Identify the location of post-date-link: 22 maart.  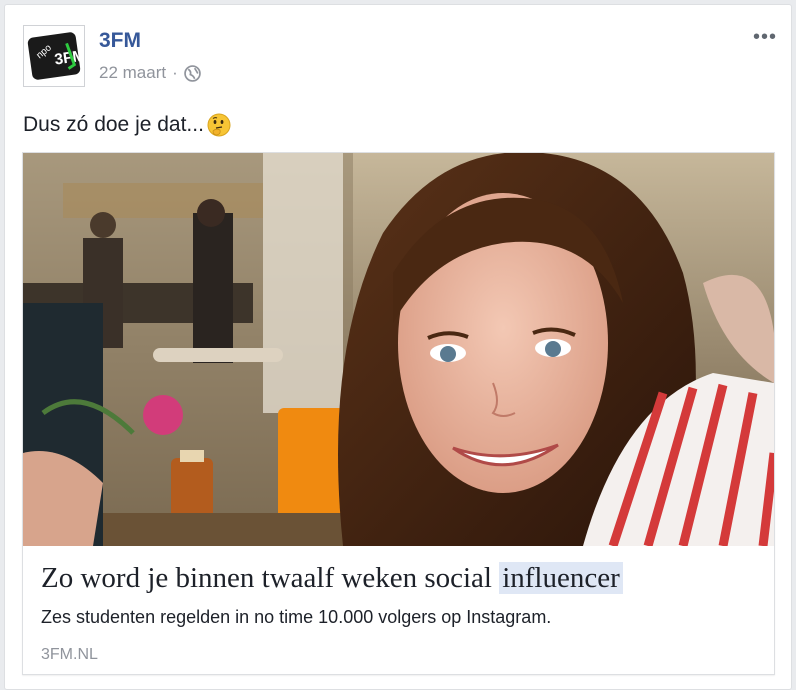
(132, 73).